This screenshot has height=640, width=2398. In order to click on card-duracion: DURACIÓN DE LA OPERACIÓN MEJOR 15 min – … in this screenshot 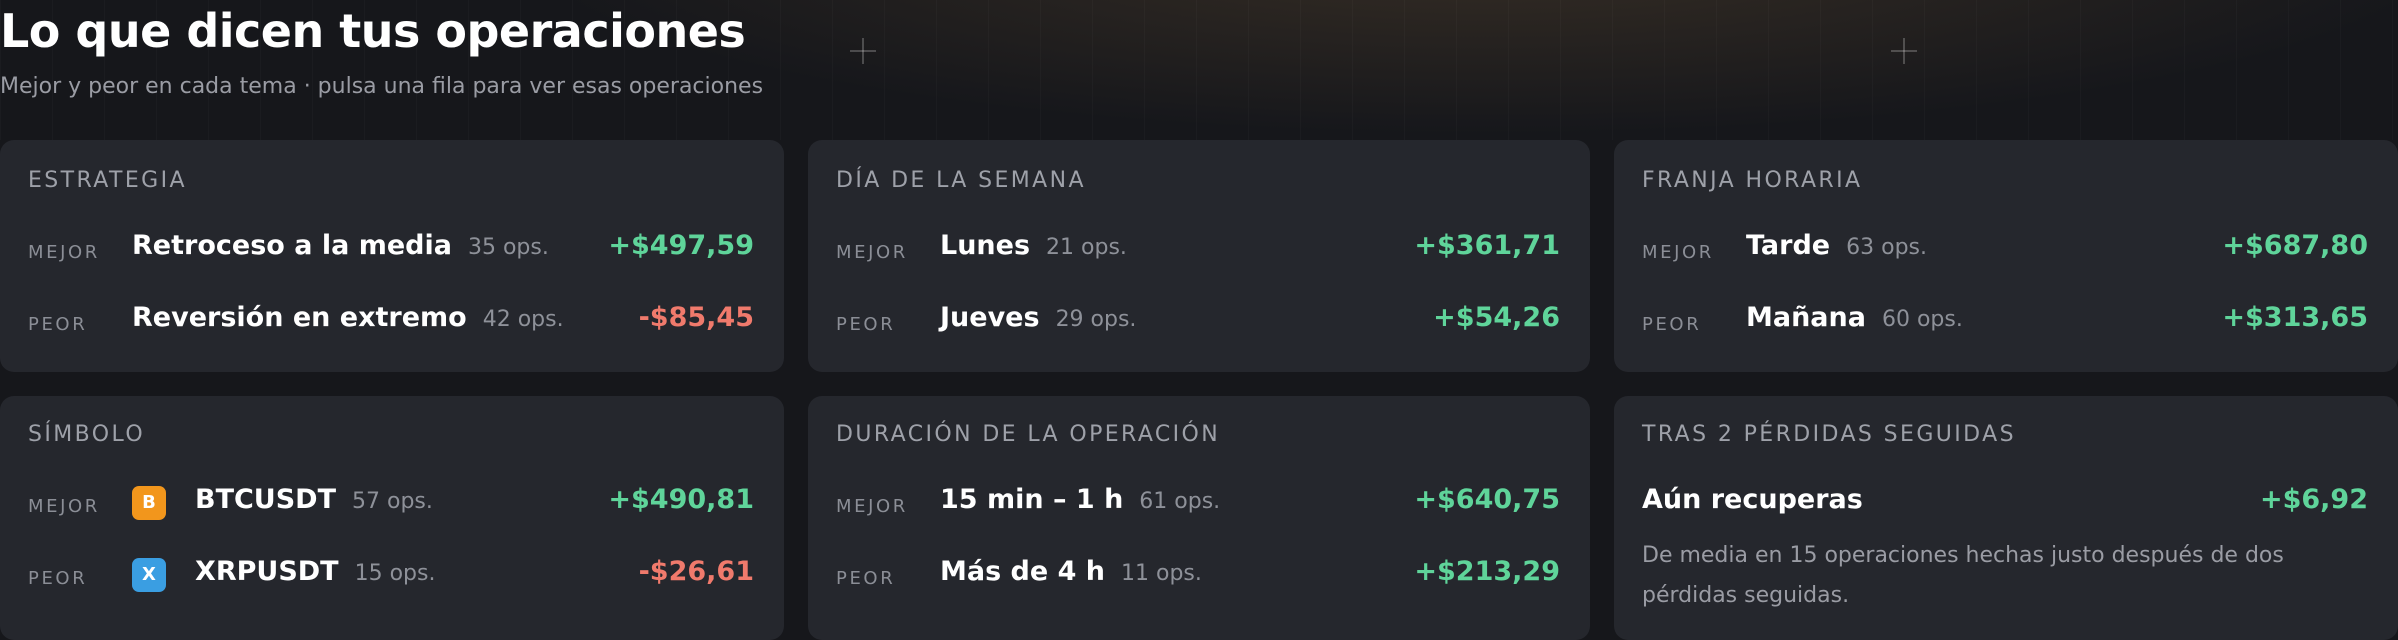, I will do `click(1199, 518)`.